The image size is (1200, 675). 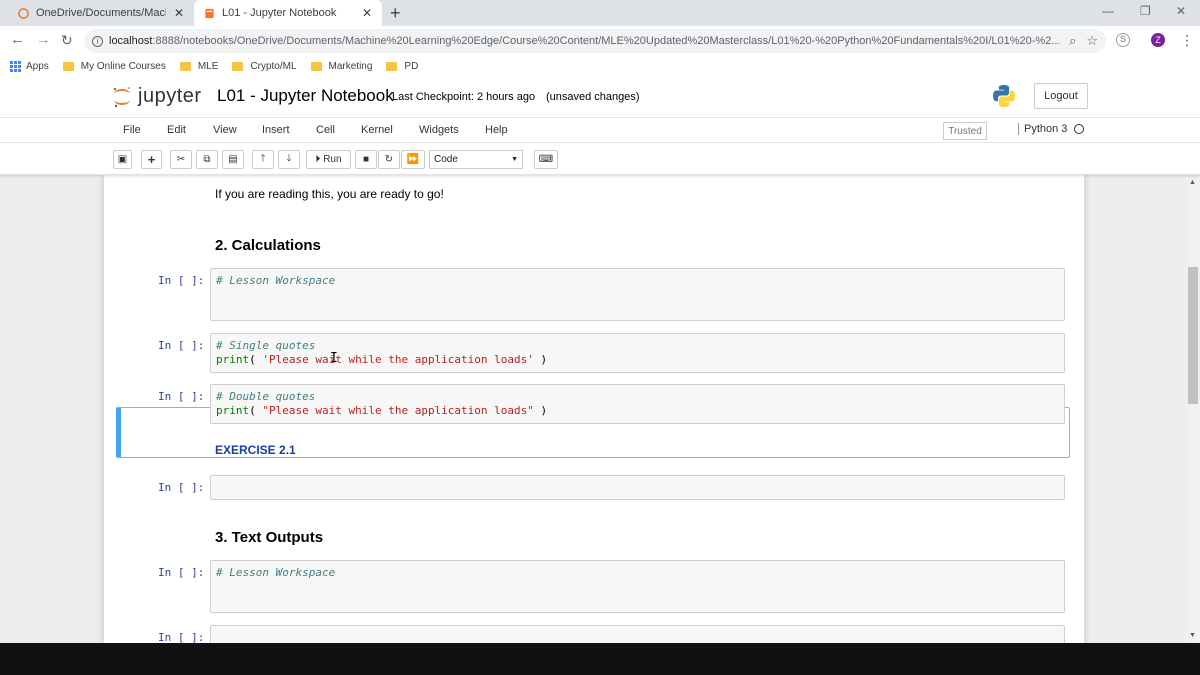 What do you see at coordinates (514, 159) in the screenshot?
I see `caret-down-icon: ▼` at bounding box center [514, 159].